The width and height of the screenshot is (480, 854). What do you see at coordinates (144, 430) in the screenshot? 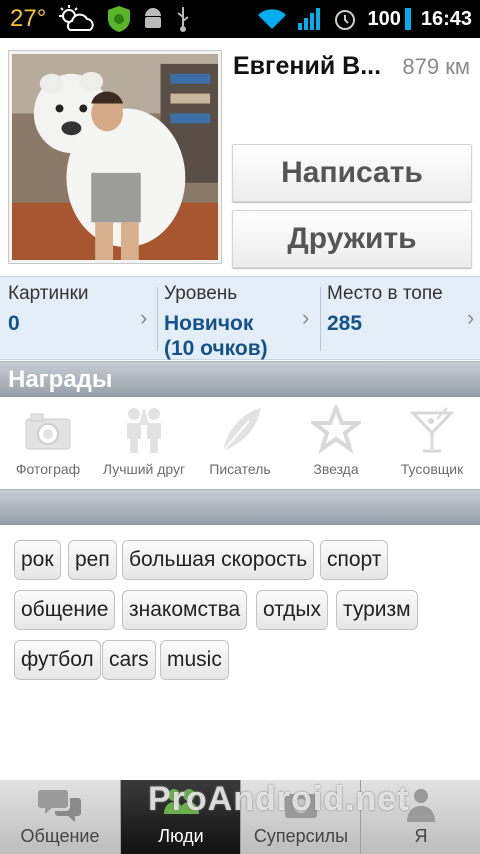
I see `best-friends-icon` at bounding box center [144, 430].